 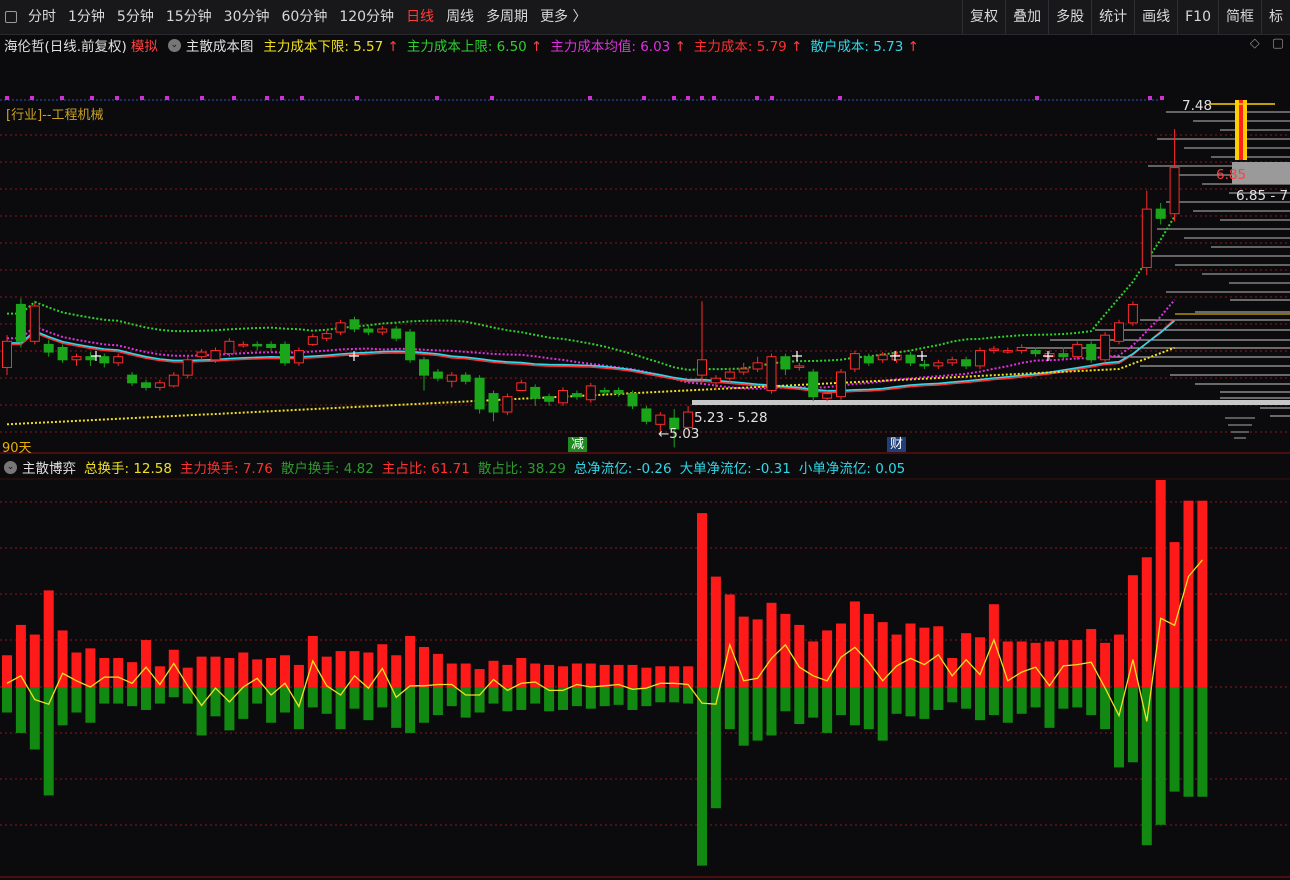 What do you see at coordinates (49, 467) in the screenshot?
I see `sub-indicator-name: 主散博弈` at bounding box center [49, 467].